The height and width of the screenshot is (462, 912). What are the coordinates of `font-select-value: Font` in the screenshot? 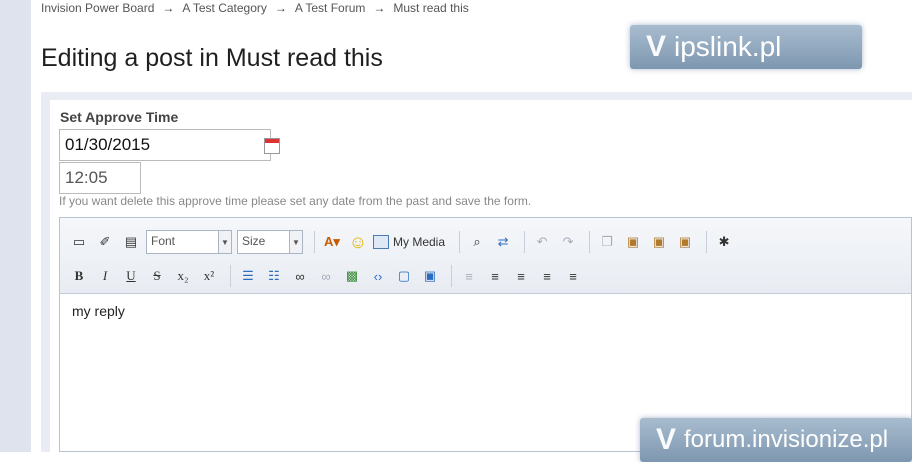 It's located at (163, 241).